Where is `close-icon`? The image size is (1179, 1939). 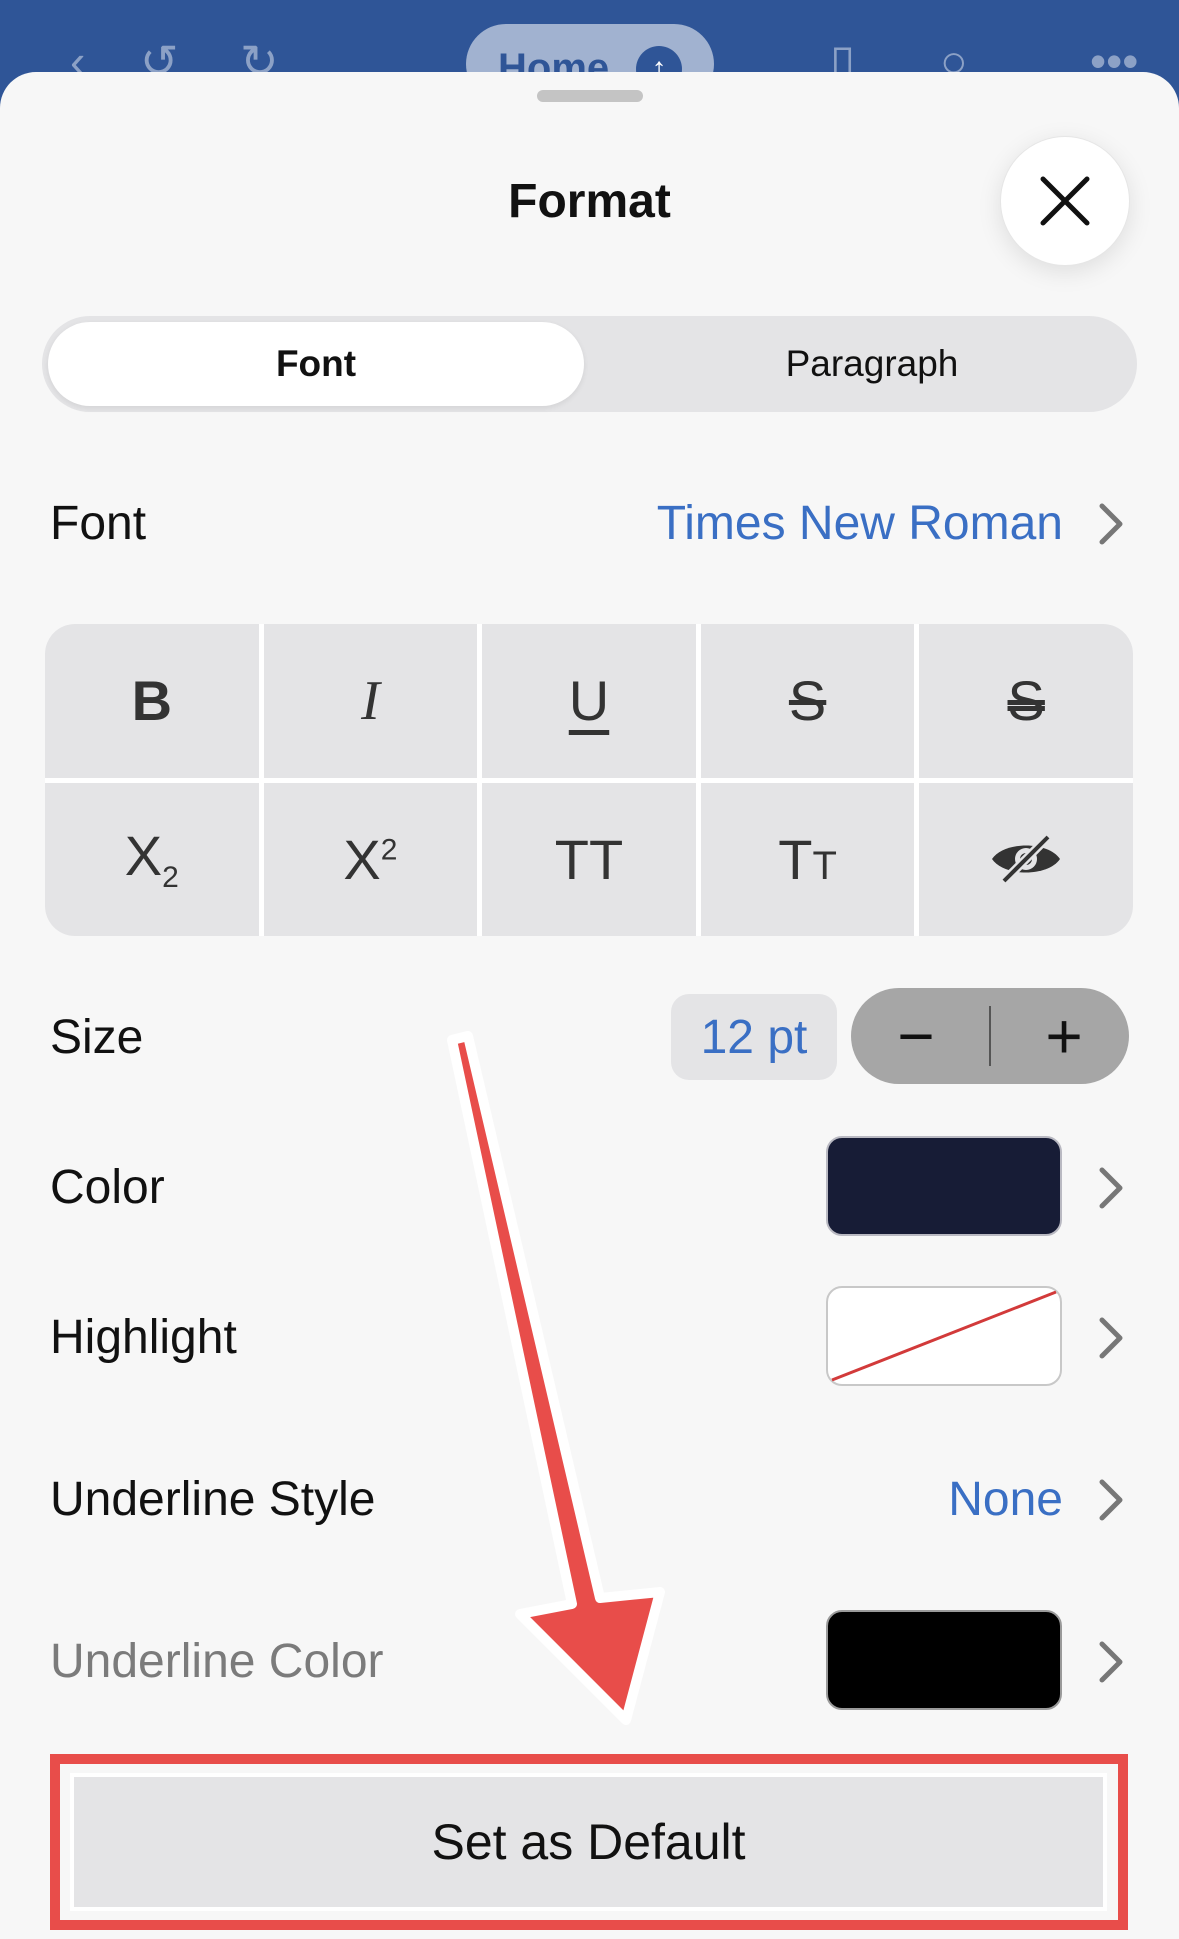
close-icon is located at coordinates (1065, 201).